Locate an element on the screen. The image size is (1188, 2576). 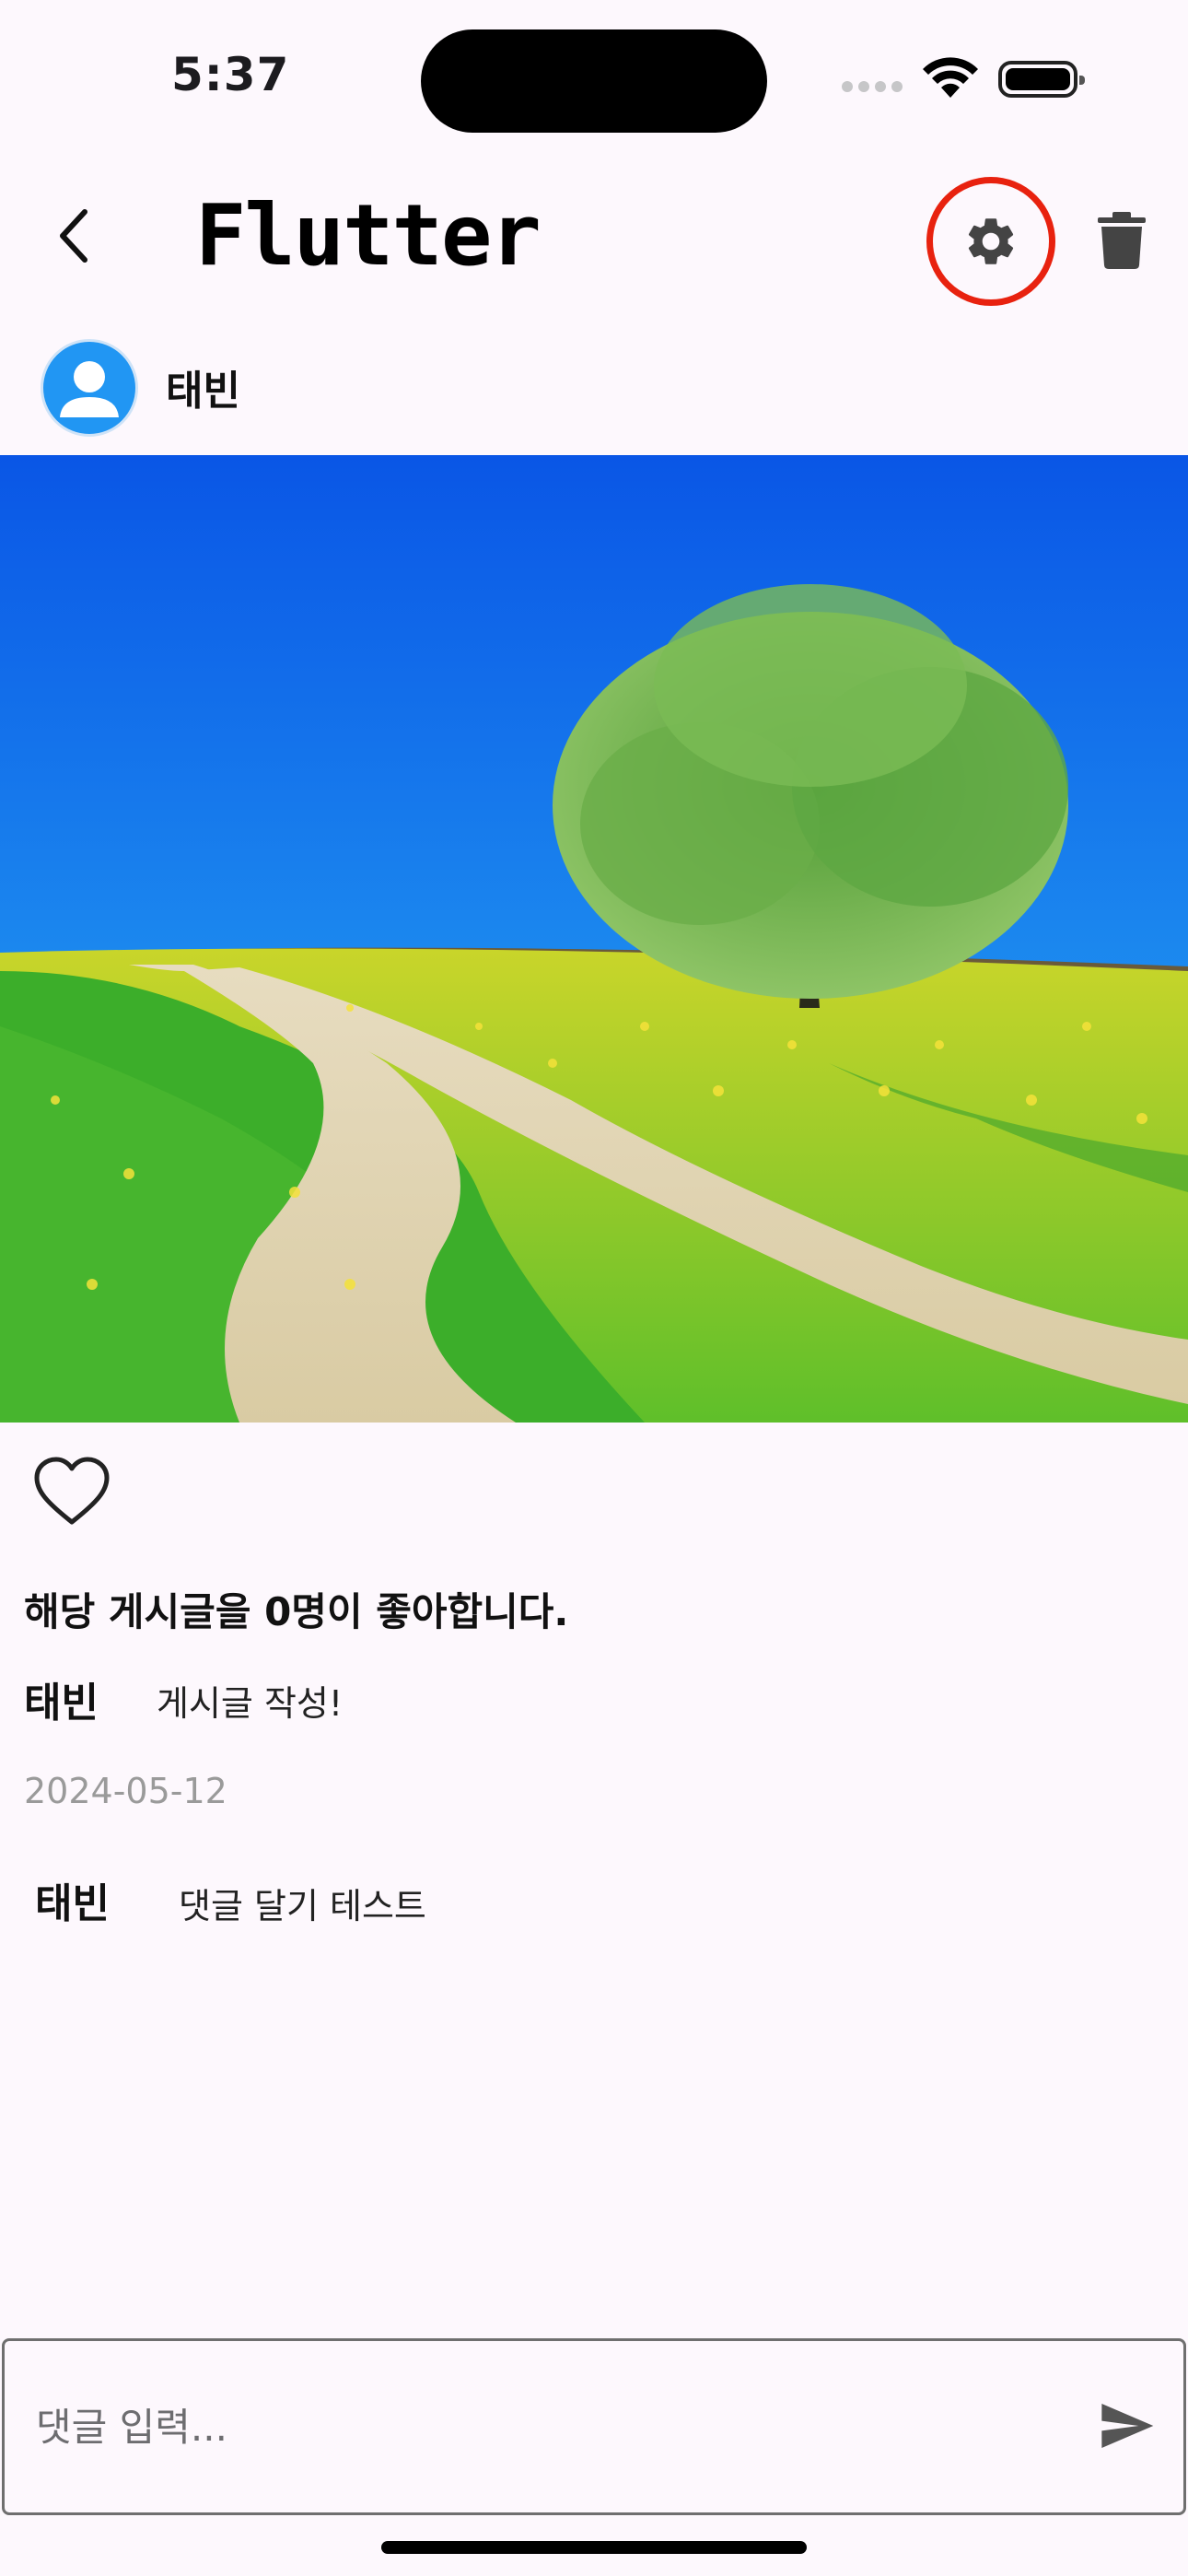
post-header: 태빈 is located at coordinates (594, 387).